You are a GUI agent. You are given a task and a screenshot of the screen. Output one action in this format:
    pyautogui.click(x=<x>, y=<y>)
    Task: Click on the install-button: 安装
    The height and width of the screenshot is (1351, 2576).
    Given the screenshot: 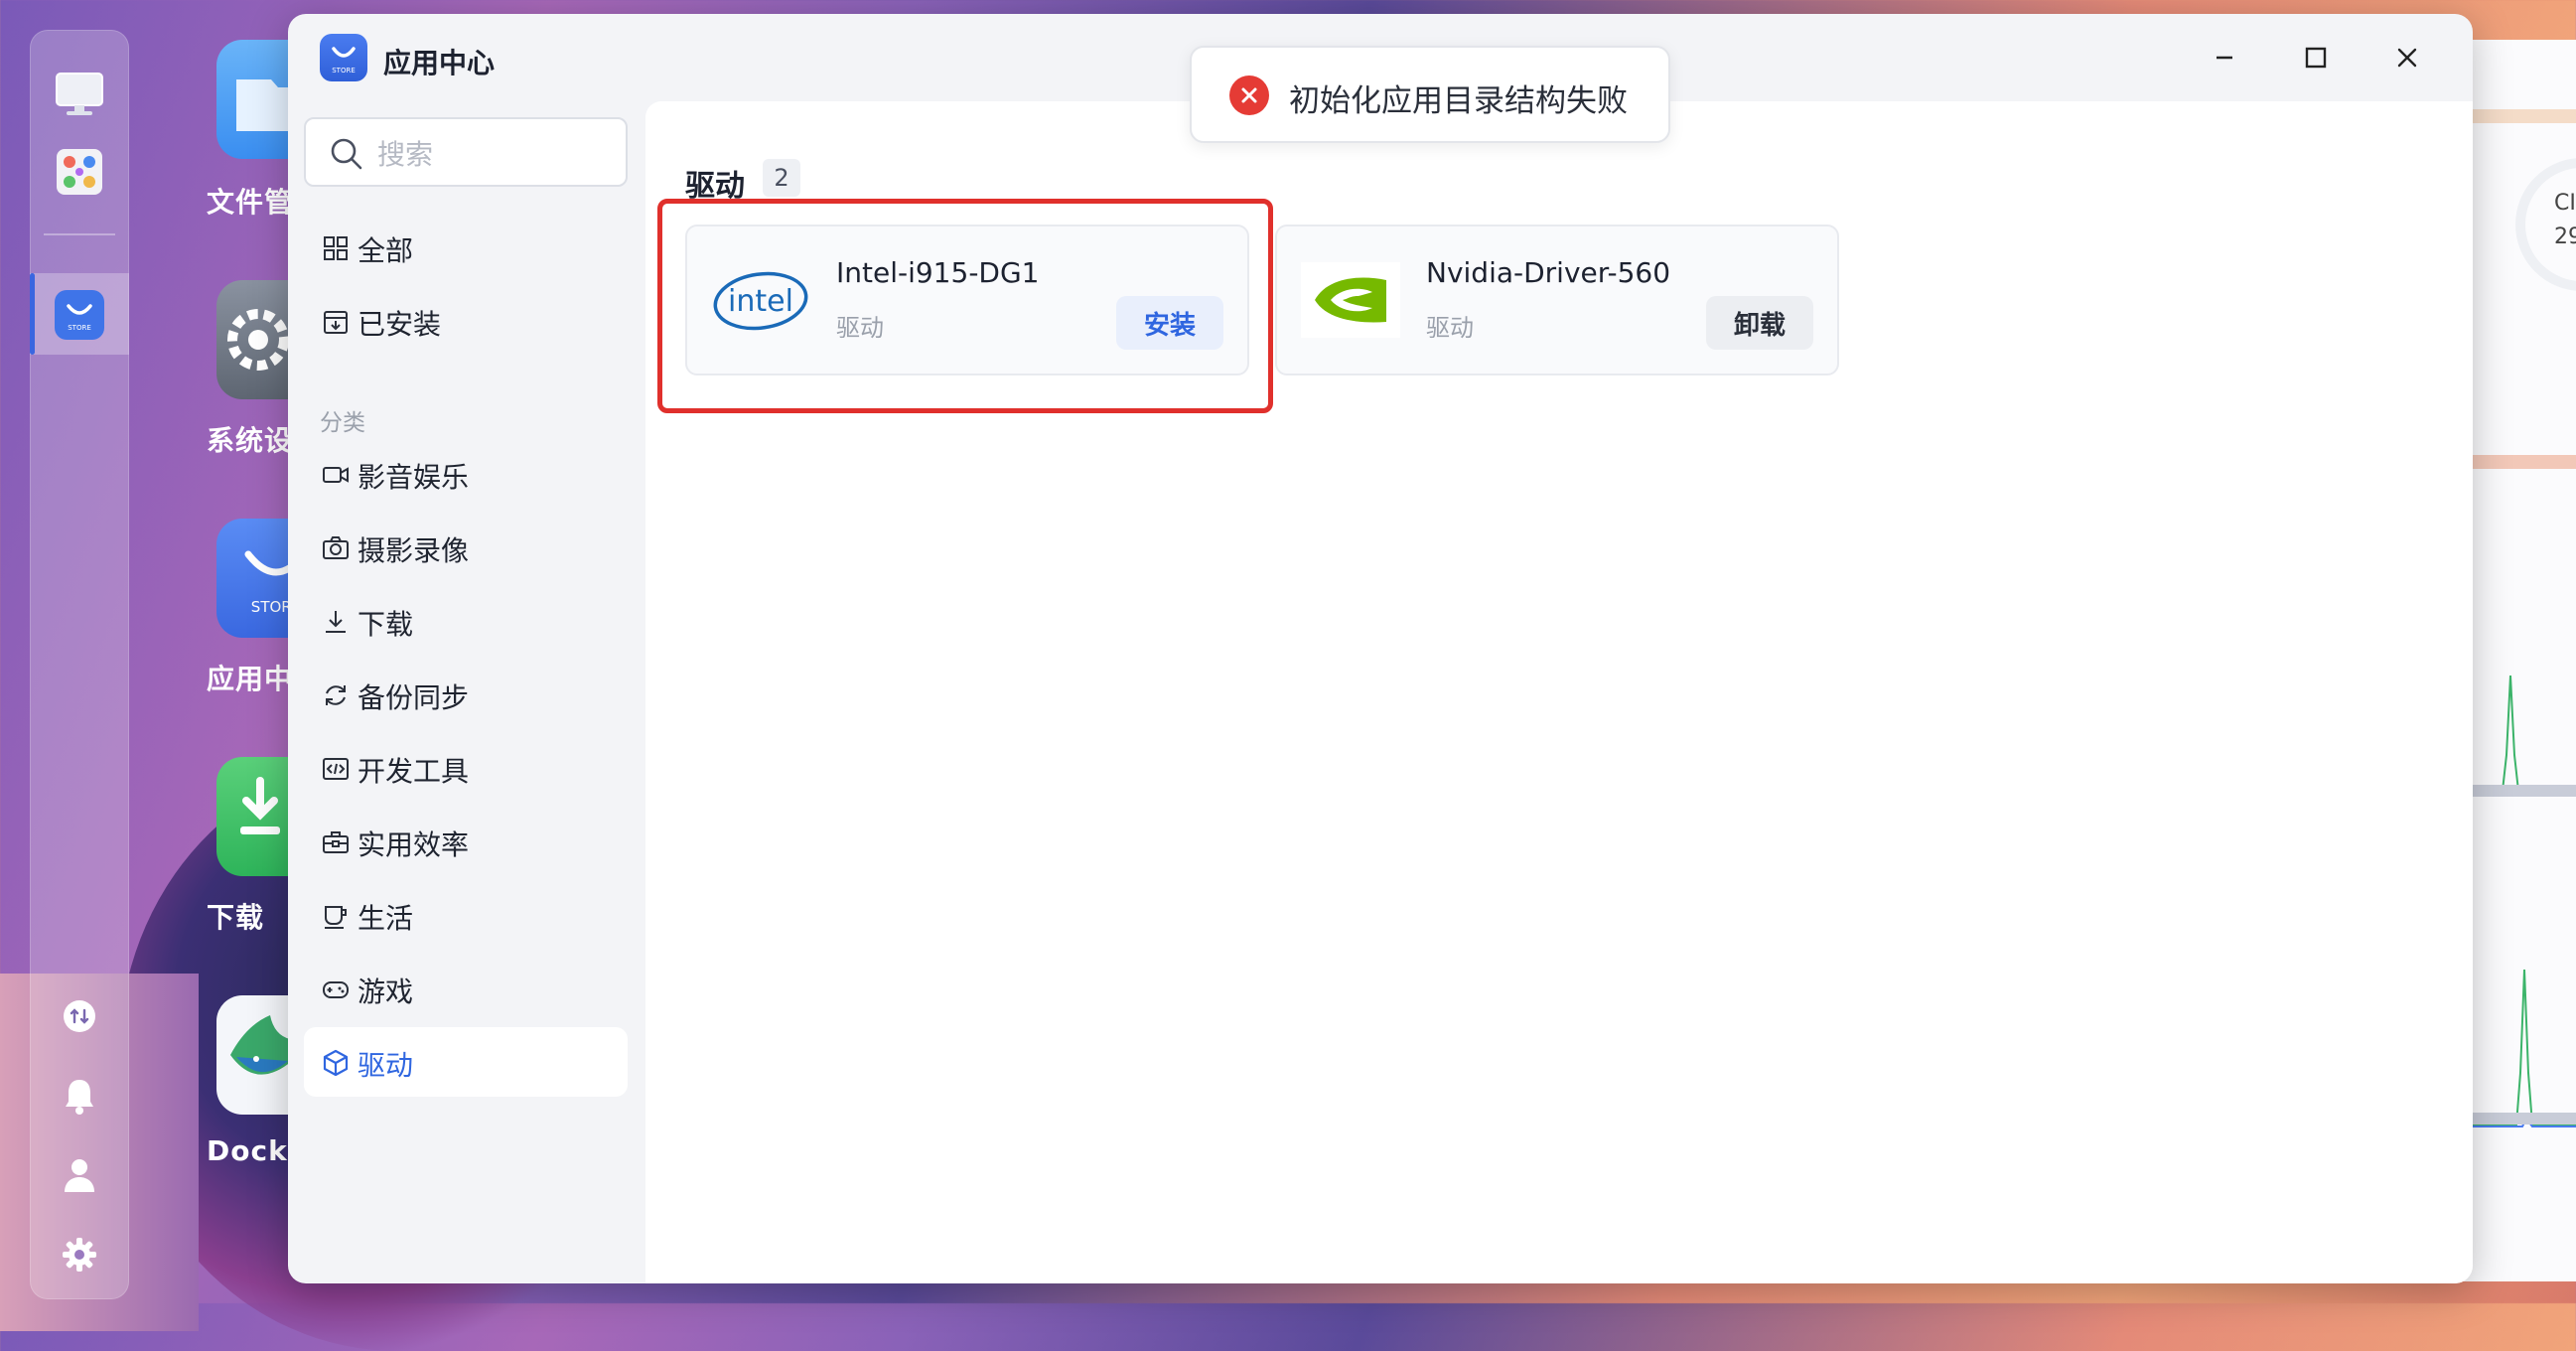 What is the action you would take?
    pyautogui.click(x=1170, y=323)
    